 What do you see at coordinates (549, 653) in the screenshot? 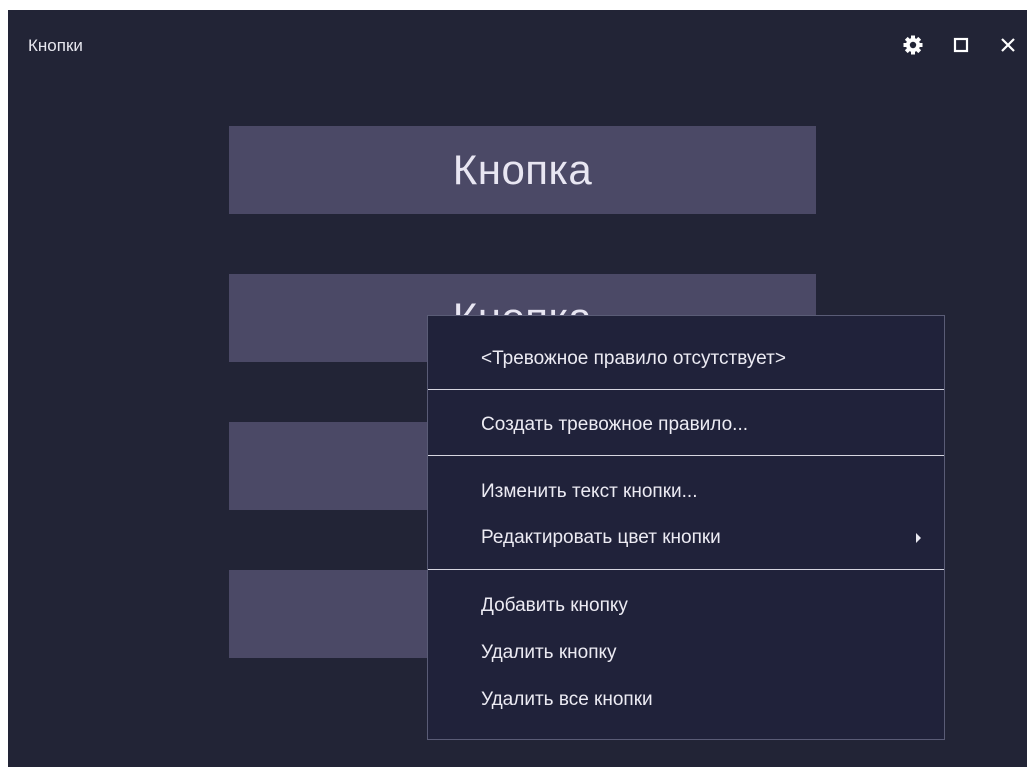
I see `menu-item-delete-button: Удалить кнопку` at bounding box center [549, 653].